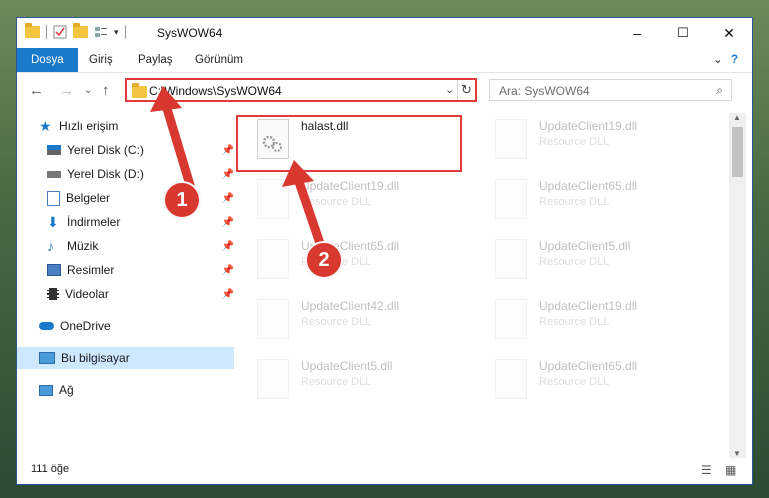 The width and height of the screenshot is (769, 498). What do you see at coordinates (384, 60) in the screenshot?
I see `ribbon-tabs: Dosya Giriş Paylaş Görünüm ⌄ ?` at bounding box center [384, 60].